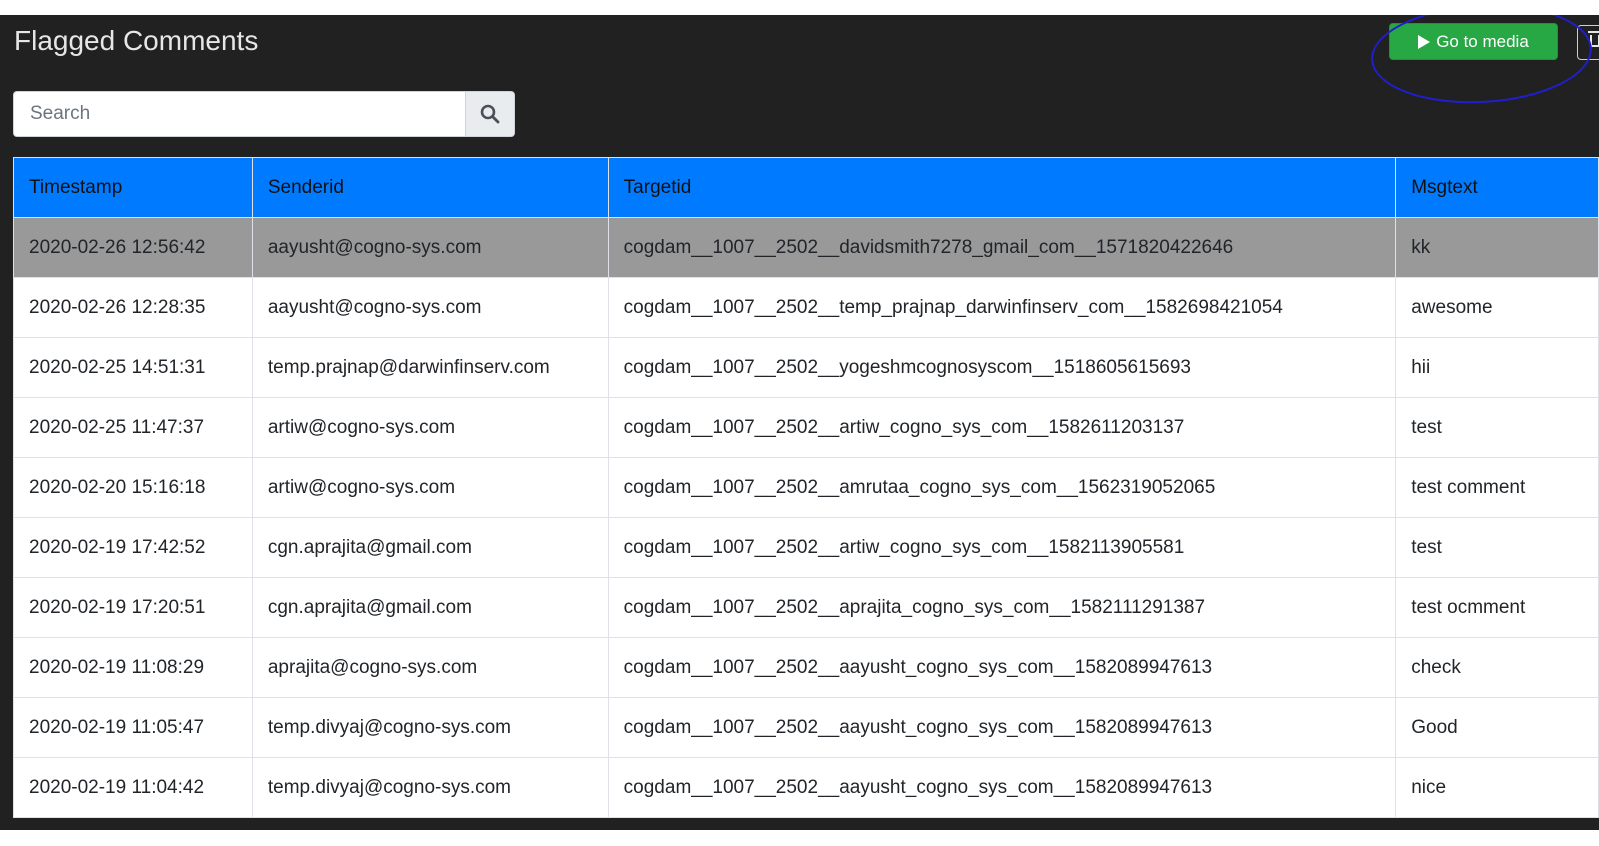 This screenshot has height=846, width=1599. Describe the element at coordinates (1497, 667) in the screenshot. I see `cell-msgtext: check` at that location.